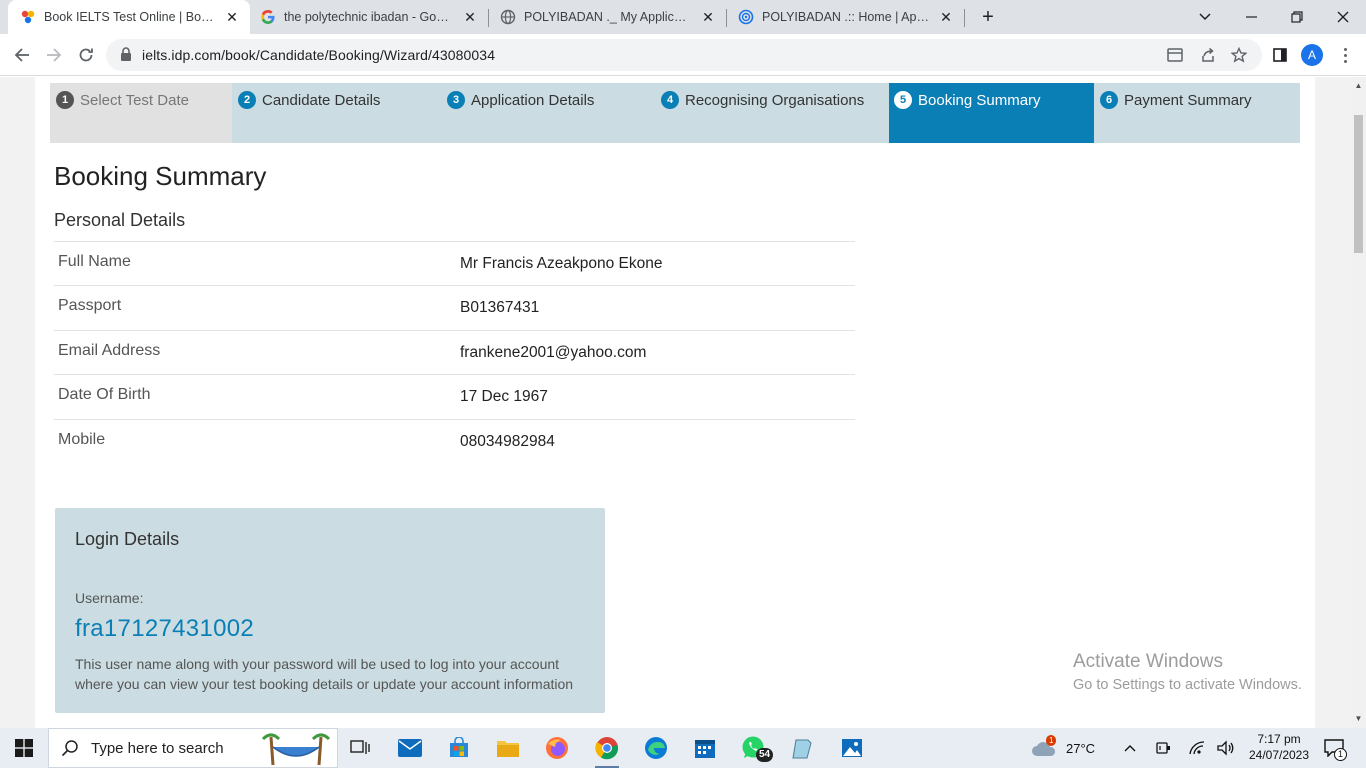  What do you see at coordinates (656, 748) in the screenshot?
I see `edge-icon` at bounding box center [656, 748].